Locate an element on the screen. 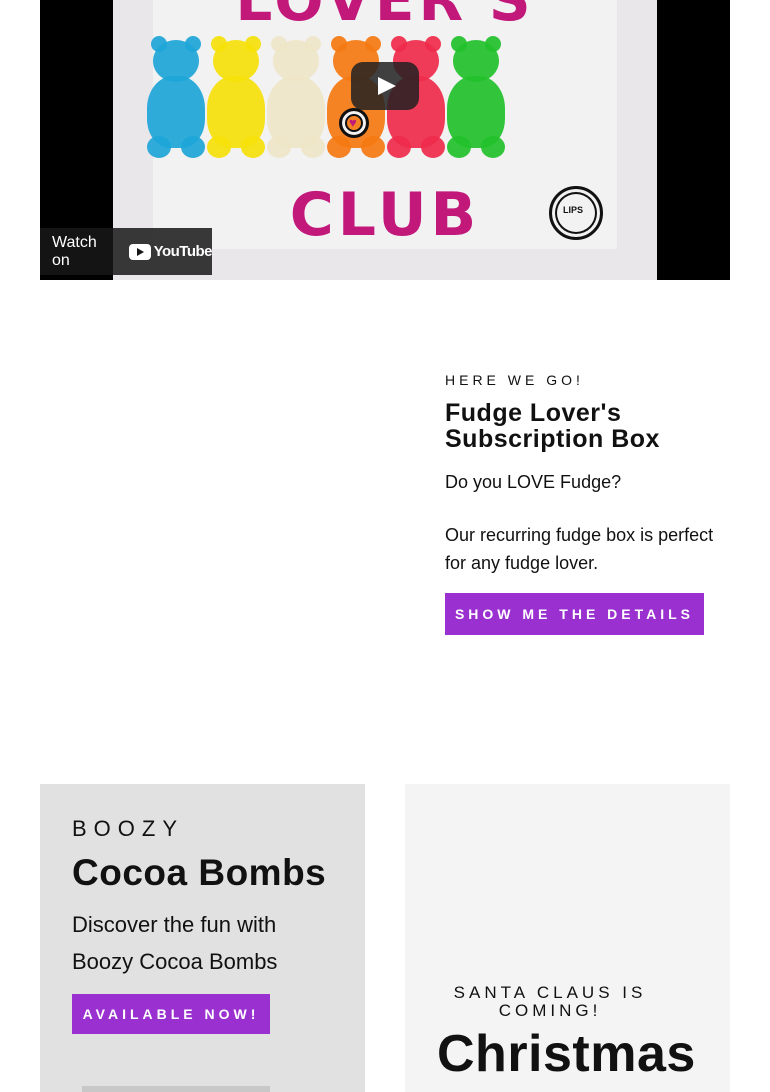 The width and height of the screenshot is (770, 1092). youtube-logo-icon: YouTube is located at coordinates (170, 251).